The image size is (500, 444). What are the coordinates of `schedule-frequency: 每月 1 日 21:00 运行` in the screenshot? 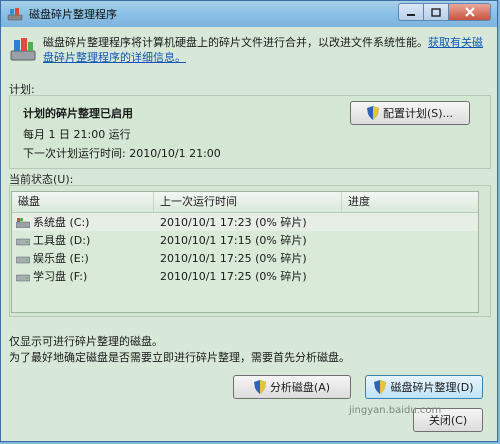 It's located at (77, 134).